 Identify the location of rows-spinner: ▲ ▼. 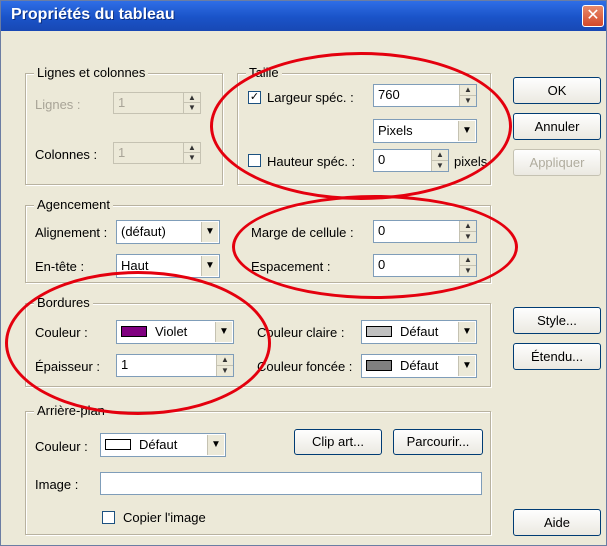
(191, 103).